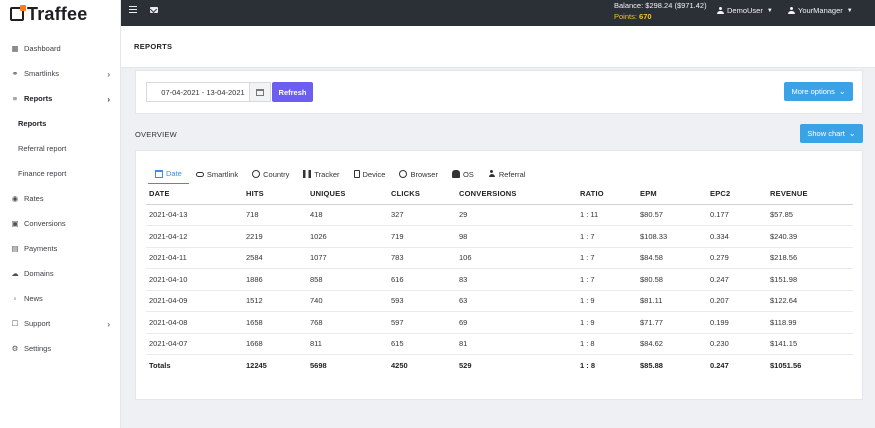  I want to click on calendar-button, so click(260, 92).